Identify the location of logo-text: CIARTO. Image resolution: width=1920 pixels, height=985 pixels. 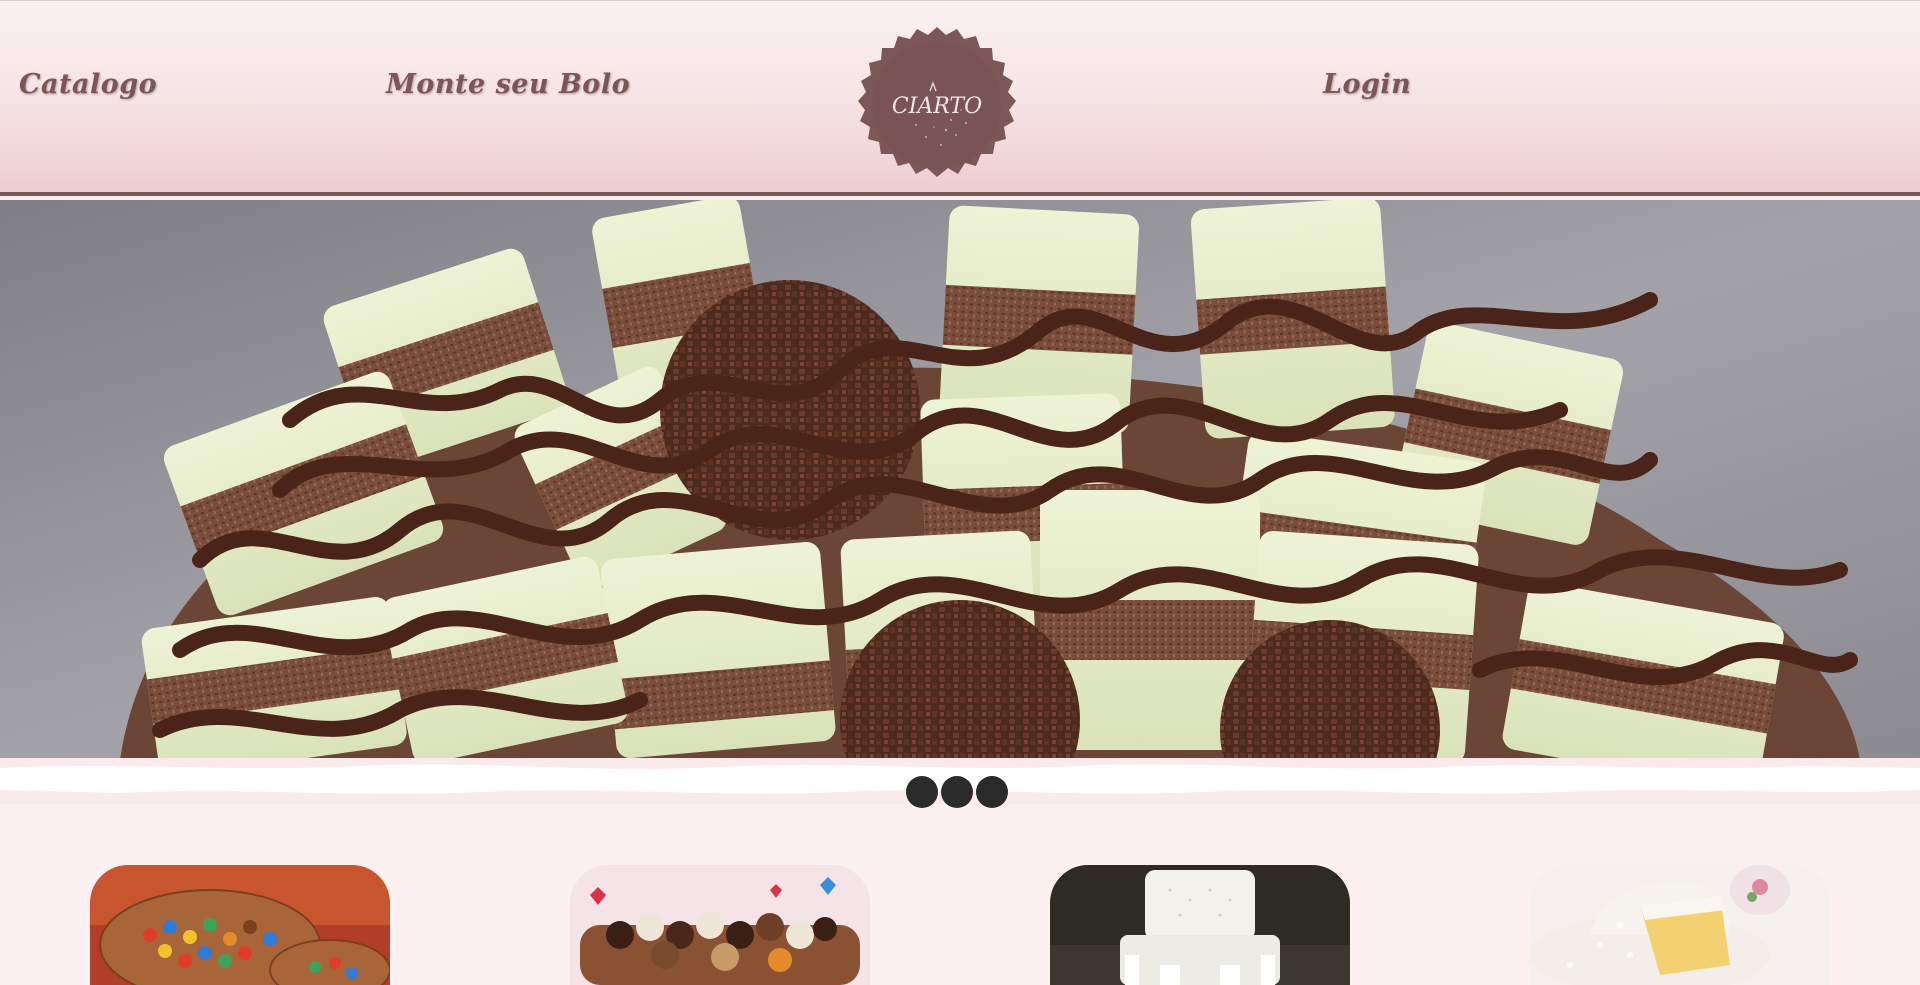
(937, 106).